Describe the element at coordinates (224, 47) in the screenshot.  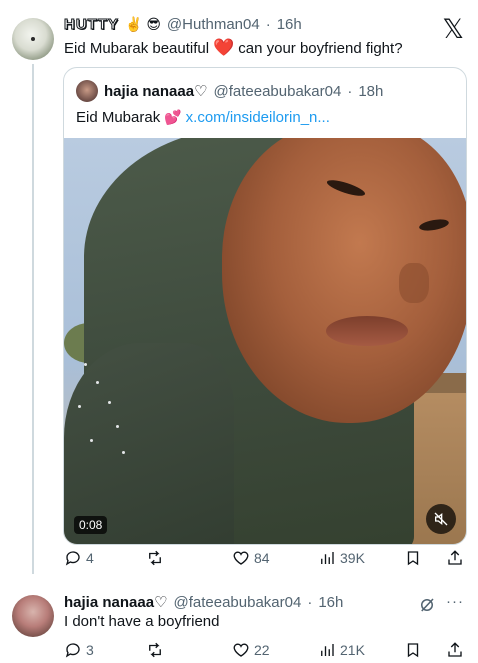
I see `red-heart-emoji: ❤️` at that location.